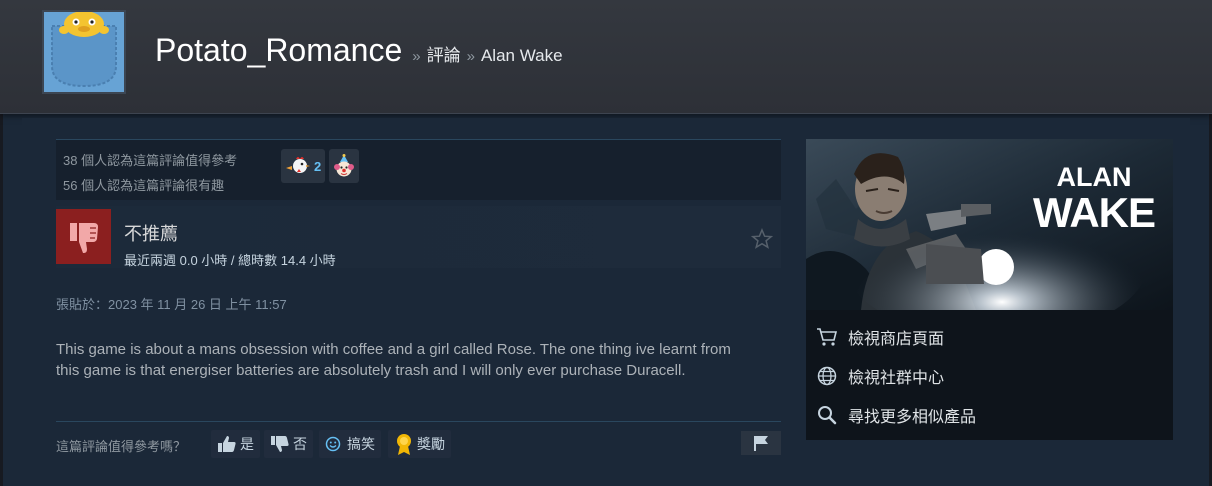 The image size is (1212, 486). I want to click on award-chip, so click(344, 166).